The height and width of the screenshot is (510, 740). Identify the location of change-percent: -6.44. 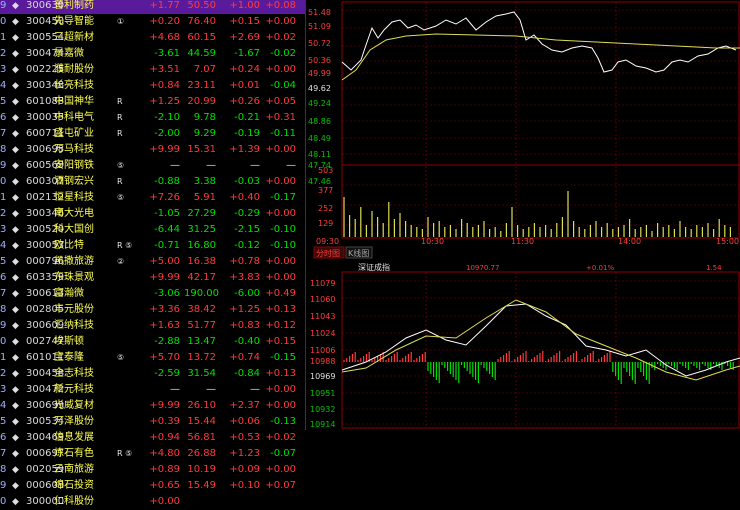
(167, 229).